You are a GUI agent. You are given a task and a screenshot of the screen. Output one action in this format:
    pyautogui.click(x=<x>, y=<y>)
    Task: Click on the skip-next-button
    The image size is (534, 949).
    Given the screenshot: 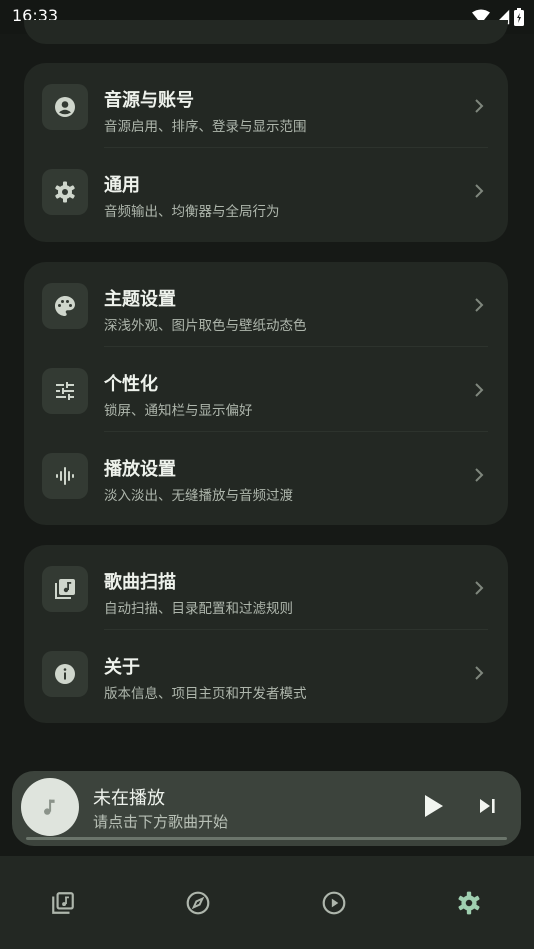 What is the action you would take?
    pyautogui.click(x=488, y=806)
    